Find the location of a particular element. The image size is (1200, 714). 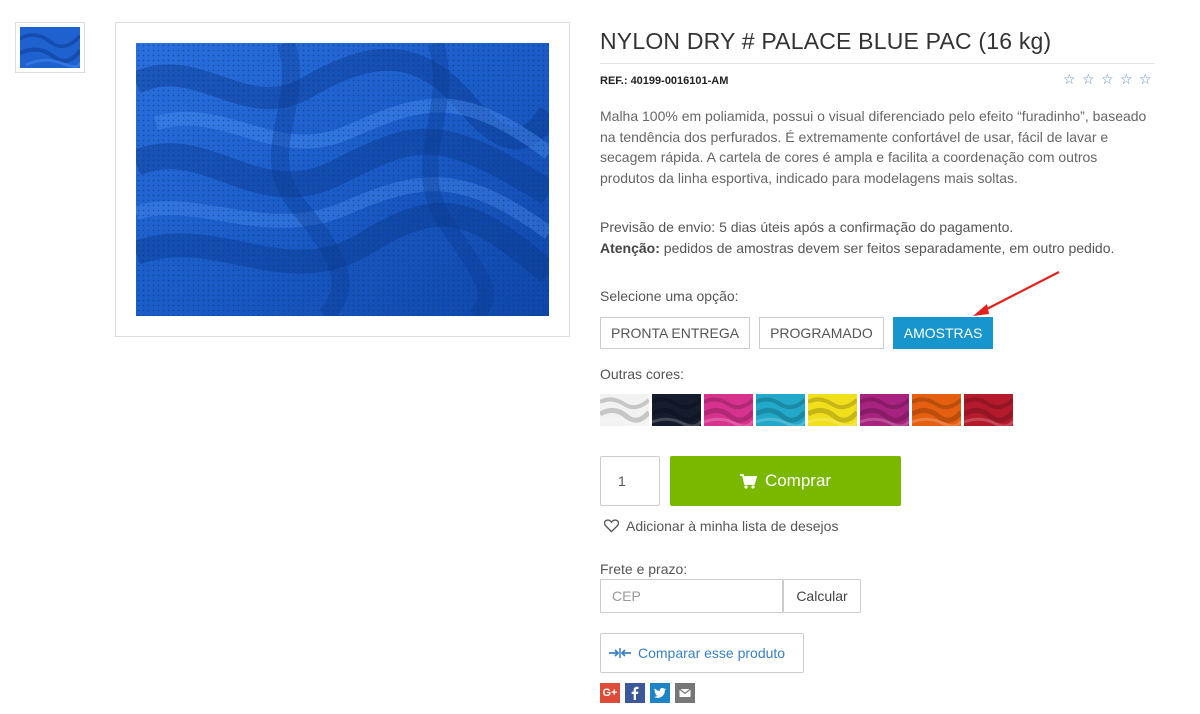

rating-stars: ☆ ☆ ☆ ☆ ☆ is located at coordinates (1108, 79).